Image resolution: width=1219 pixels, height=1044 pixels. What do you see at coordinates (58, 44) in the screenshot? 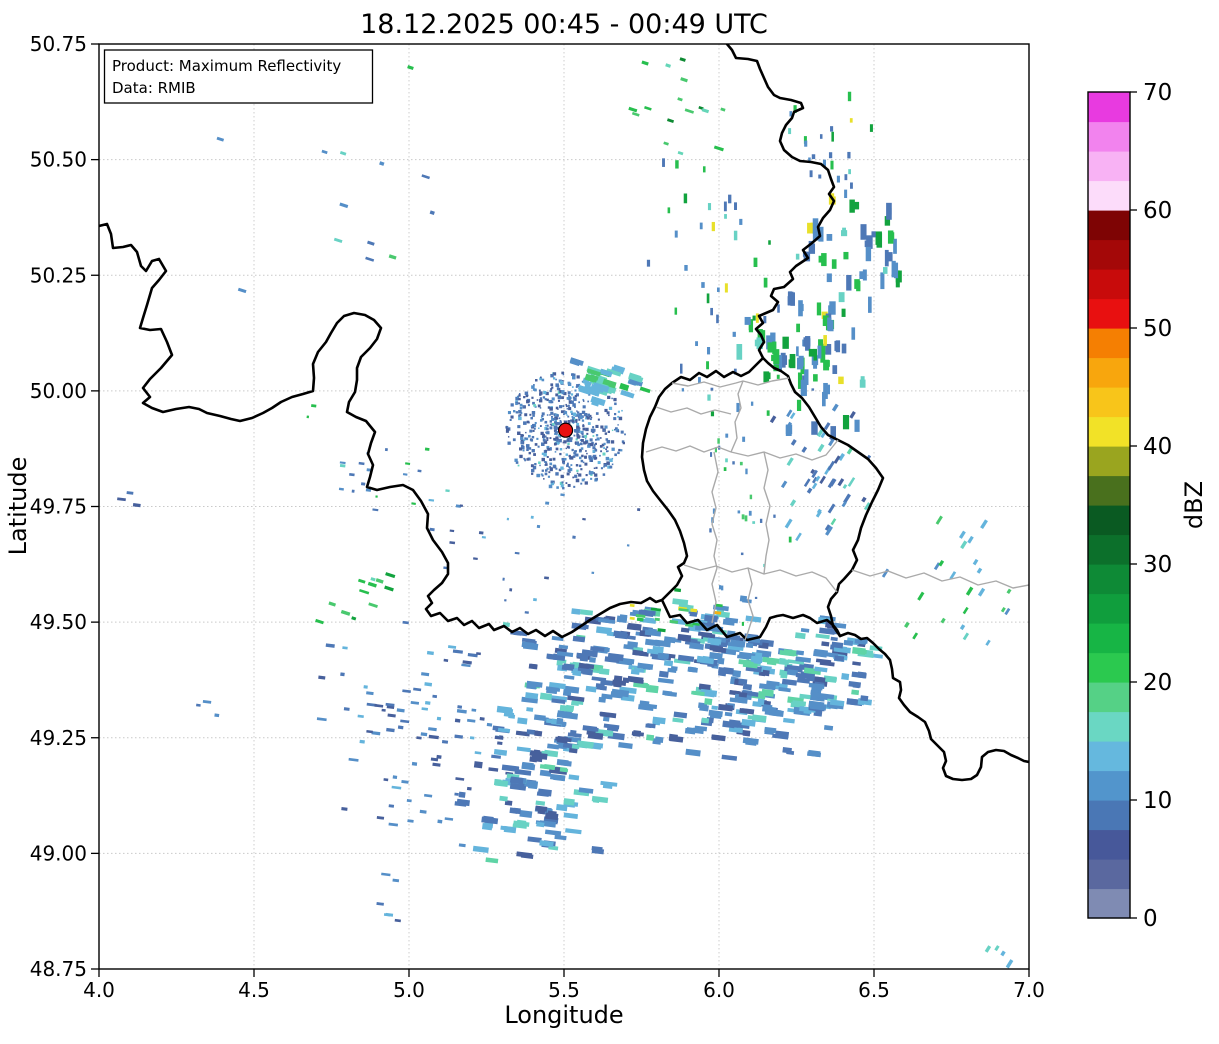
I see `y-tick-label: 50.75` at bounding box center [58, 44].